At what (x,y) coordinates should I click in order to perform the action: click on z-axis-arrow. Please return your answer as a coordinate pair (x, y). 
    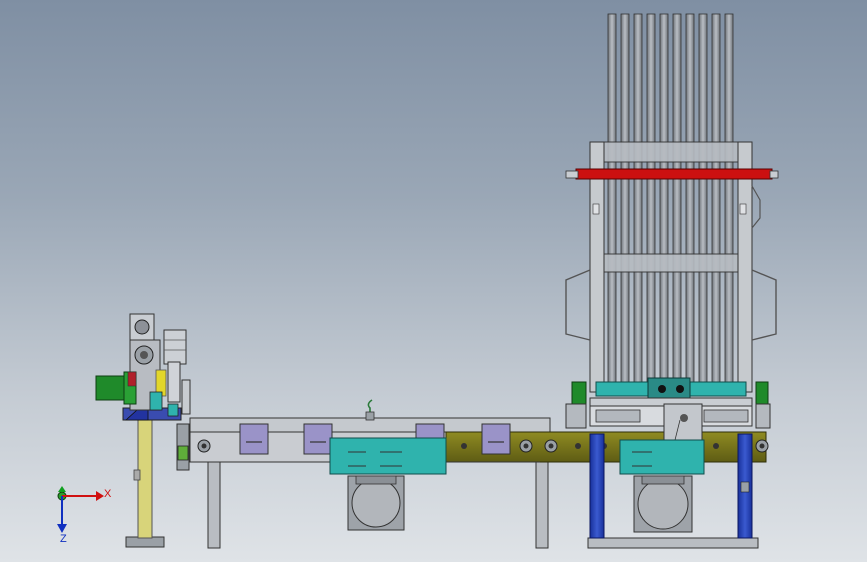
    Looking at the image, I should click on (62, 528).